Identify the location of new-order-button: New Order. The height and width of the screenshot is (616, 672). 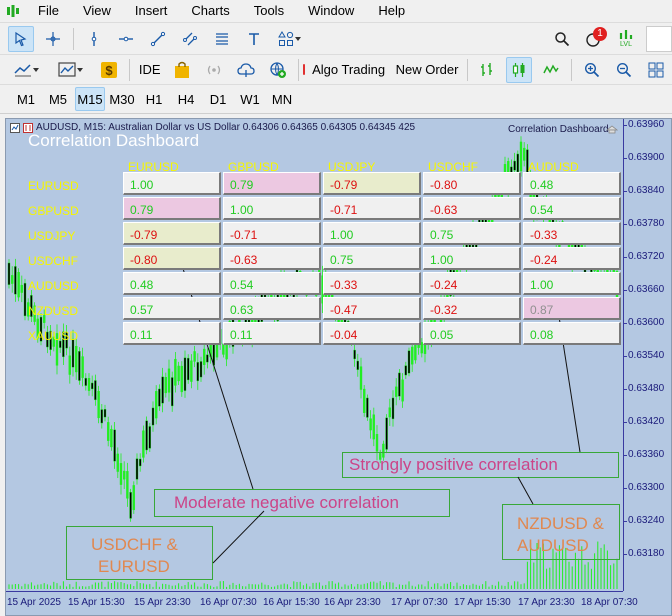
(424, 70).